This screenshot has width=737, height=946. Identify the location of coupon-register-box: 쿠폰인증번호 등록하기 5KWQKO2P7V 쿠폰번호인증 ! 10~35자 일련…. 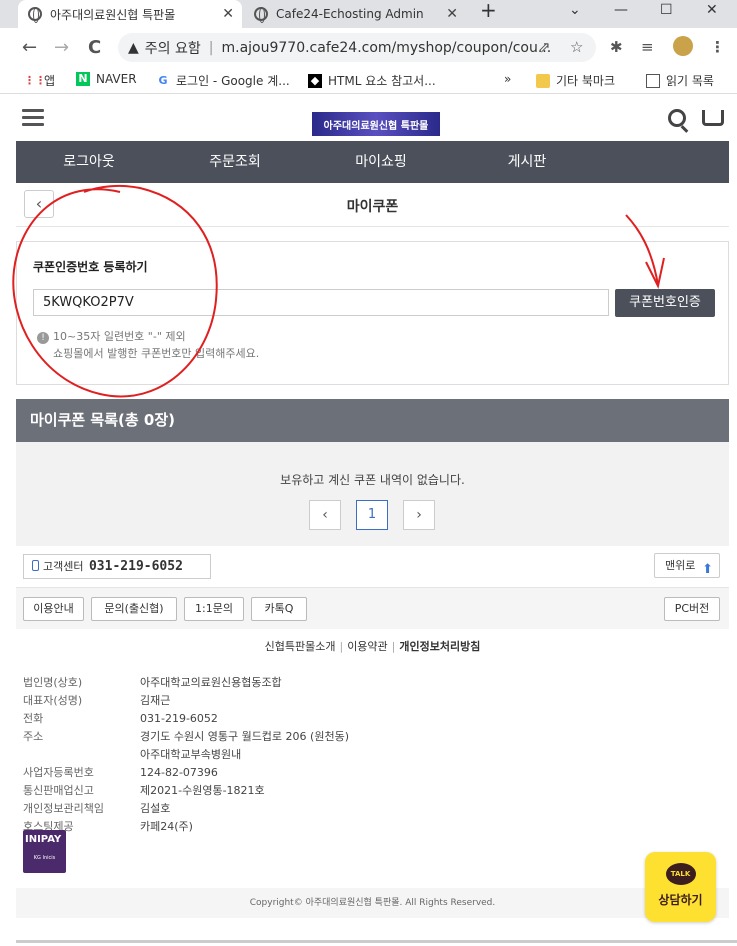
(372, 313).